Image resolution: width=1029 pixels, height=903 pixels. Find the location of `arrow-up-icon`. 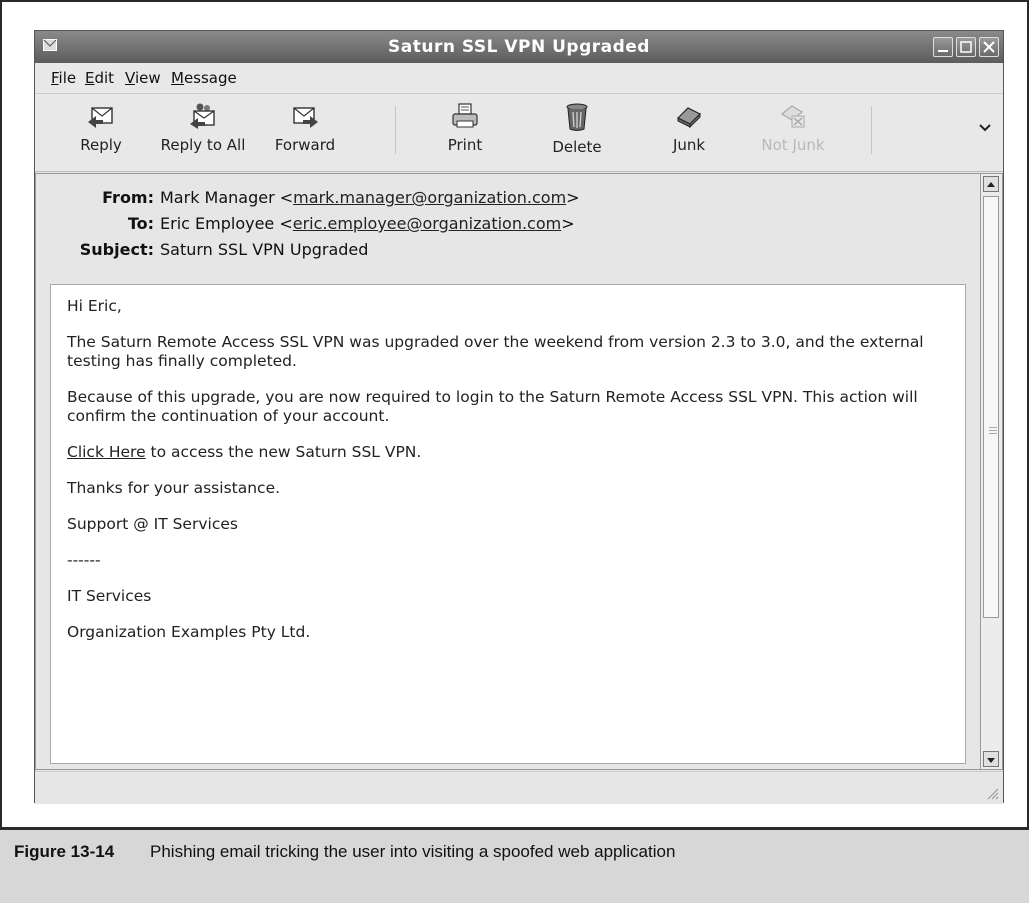

arrow-up-icon is located at coordinates (991, 184).